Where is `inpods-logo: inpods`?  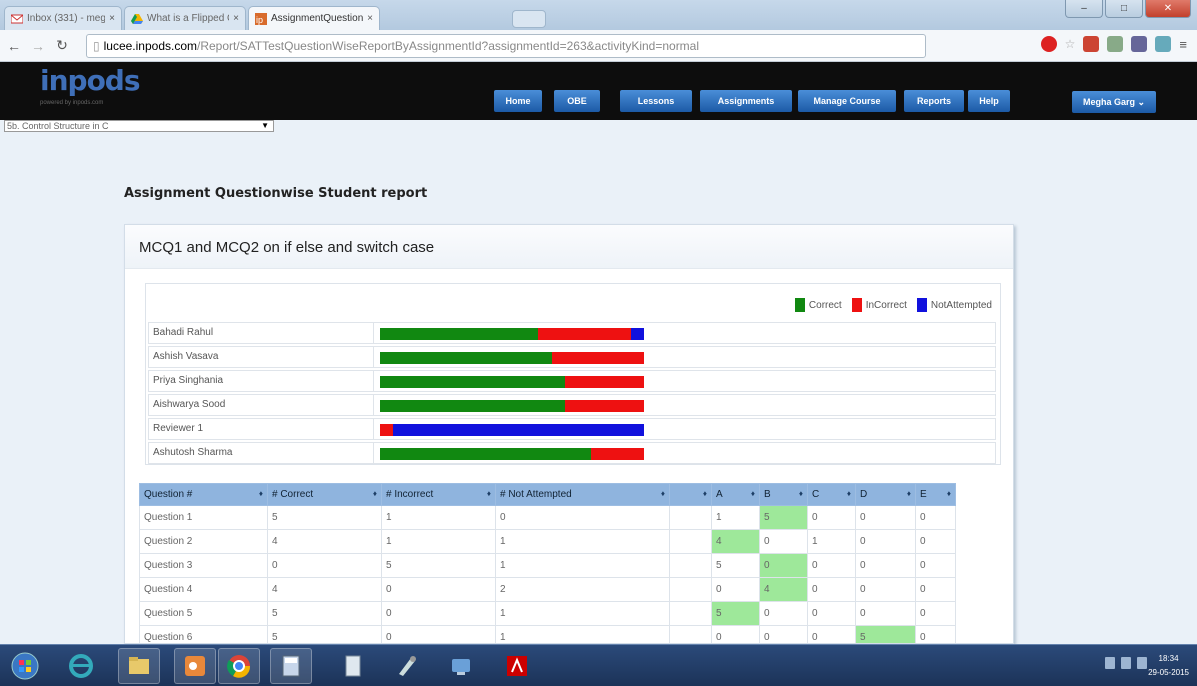 inpods-logo: inpods is located at coordinates (90, 80).